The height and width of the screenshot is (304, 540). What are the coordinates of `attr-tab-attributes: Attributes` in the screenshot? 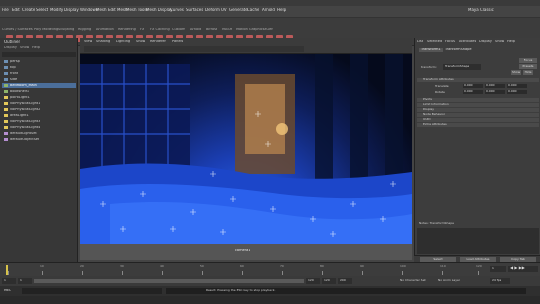 It's located at (467, 42).